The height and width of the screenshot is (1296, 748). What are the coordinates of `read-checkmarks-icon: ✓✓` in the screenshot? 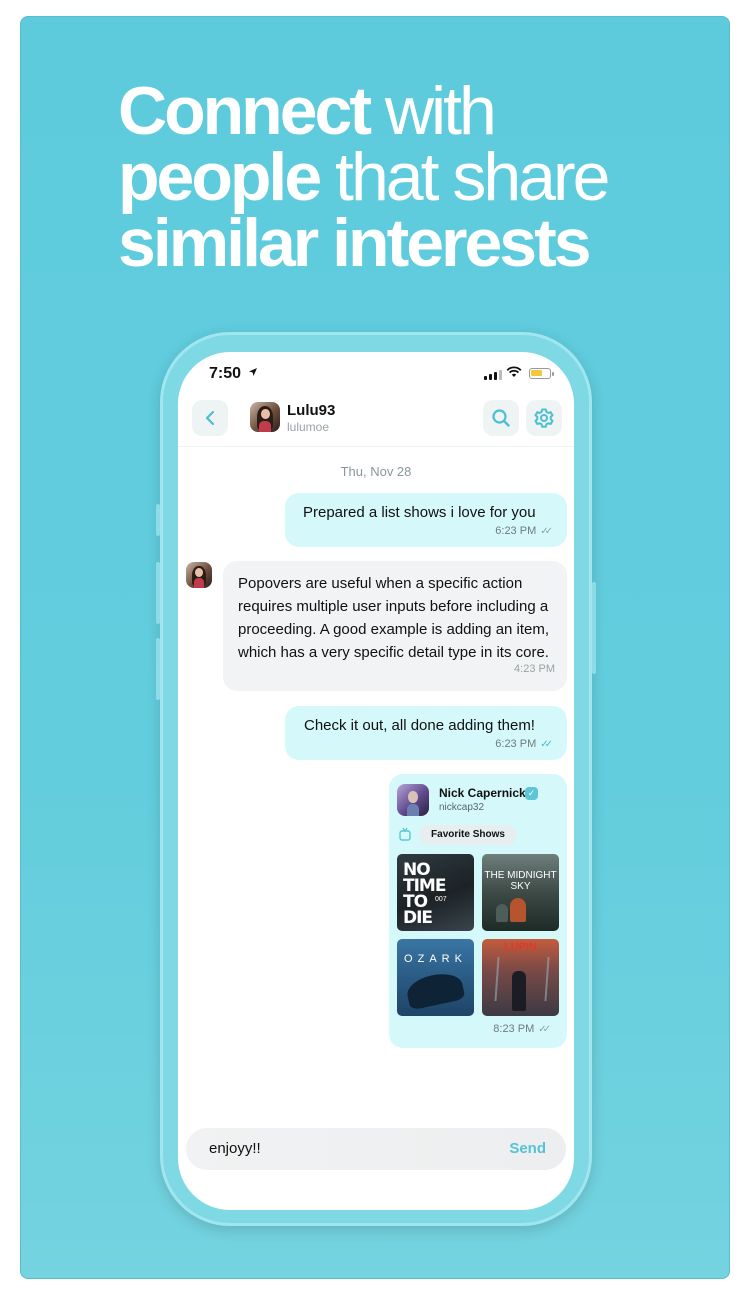 It's located at (546, 744).